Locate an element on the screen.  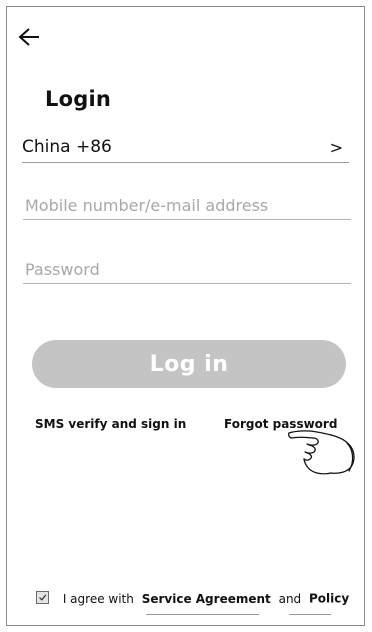
check-icon is located at coordinates (43, 597).